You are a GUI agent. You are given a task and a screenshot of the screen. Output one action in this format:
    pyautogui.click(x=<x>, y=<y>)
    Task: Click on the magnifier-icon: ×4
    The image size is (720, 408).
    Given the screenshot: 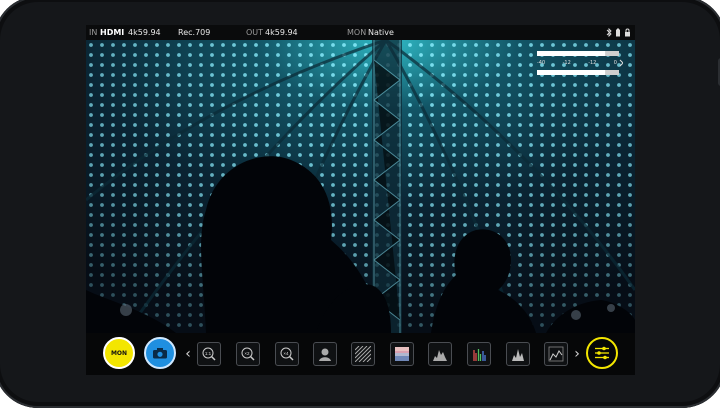 What is the action you would take?
    pyautogui.click(x=287, y=354)
    